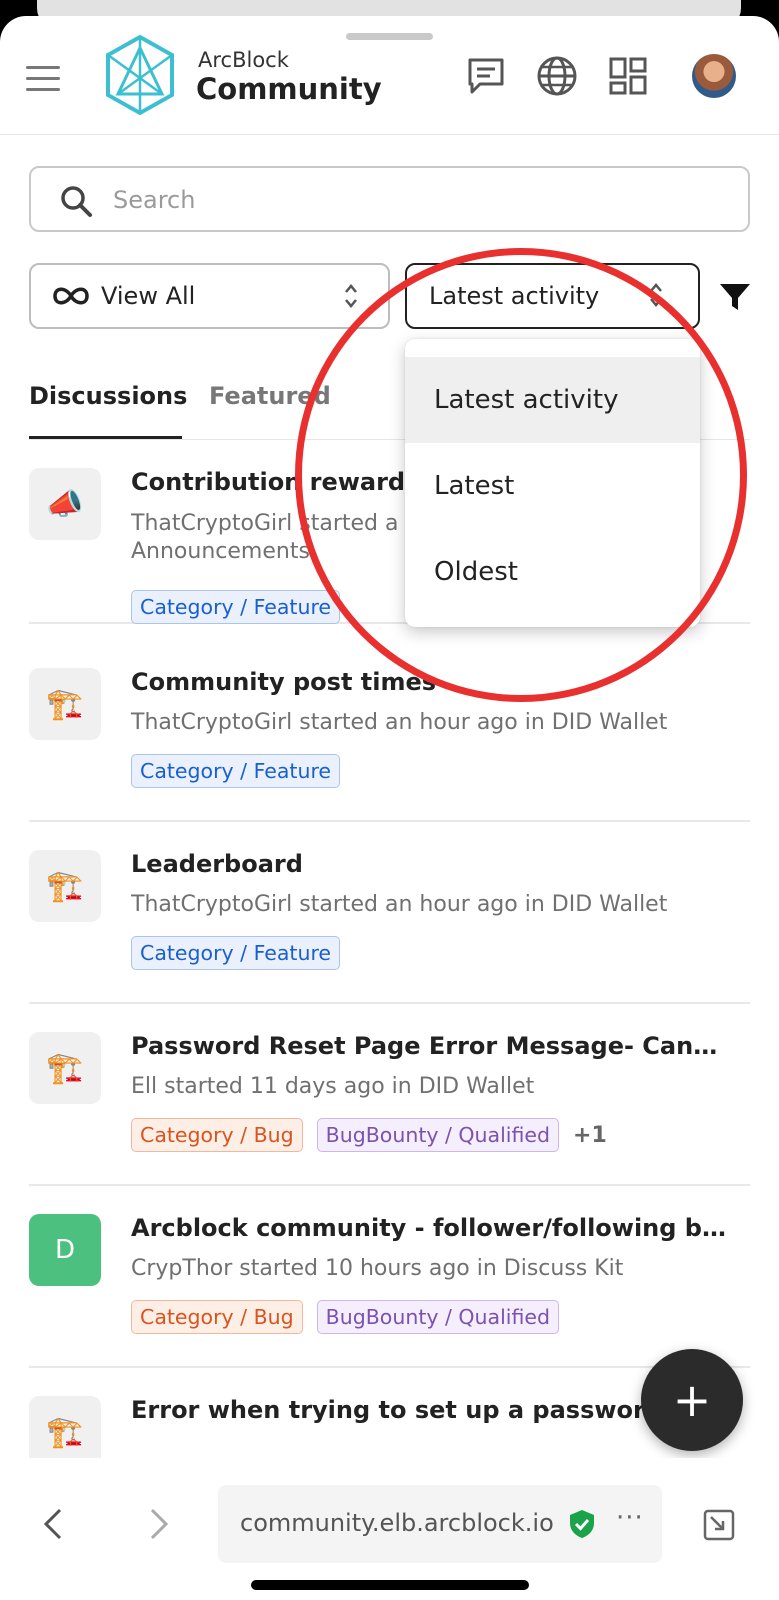 Image resolution: width=779 pixels, height=1600 pixels. Describe the element at coordinates (76, 201) in the screenshot. I see `search-icon` at that location.